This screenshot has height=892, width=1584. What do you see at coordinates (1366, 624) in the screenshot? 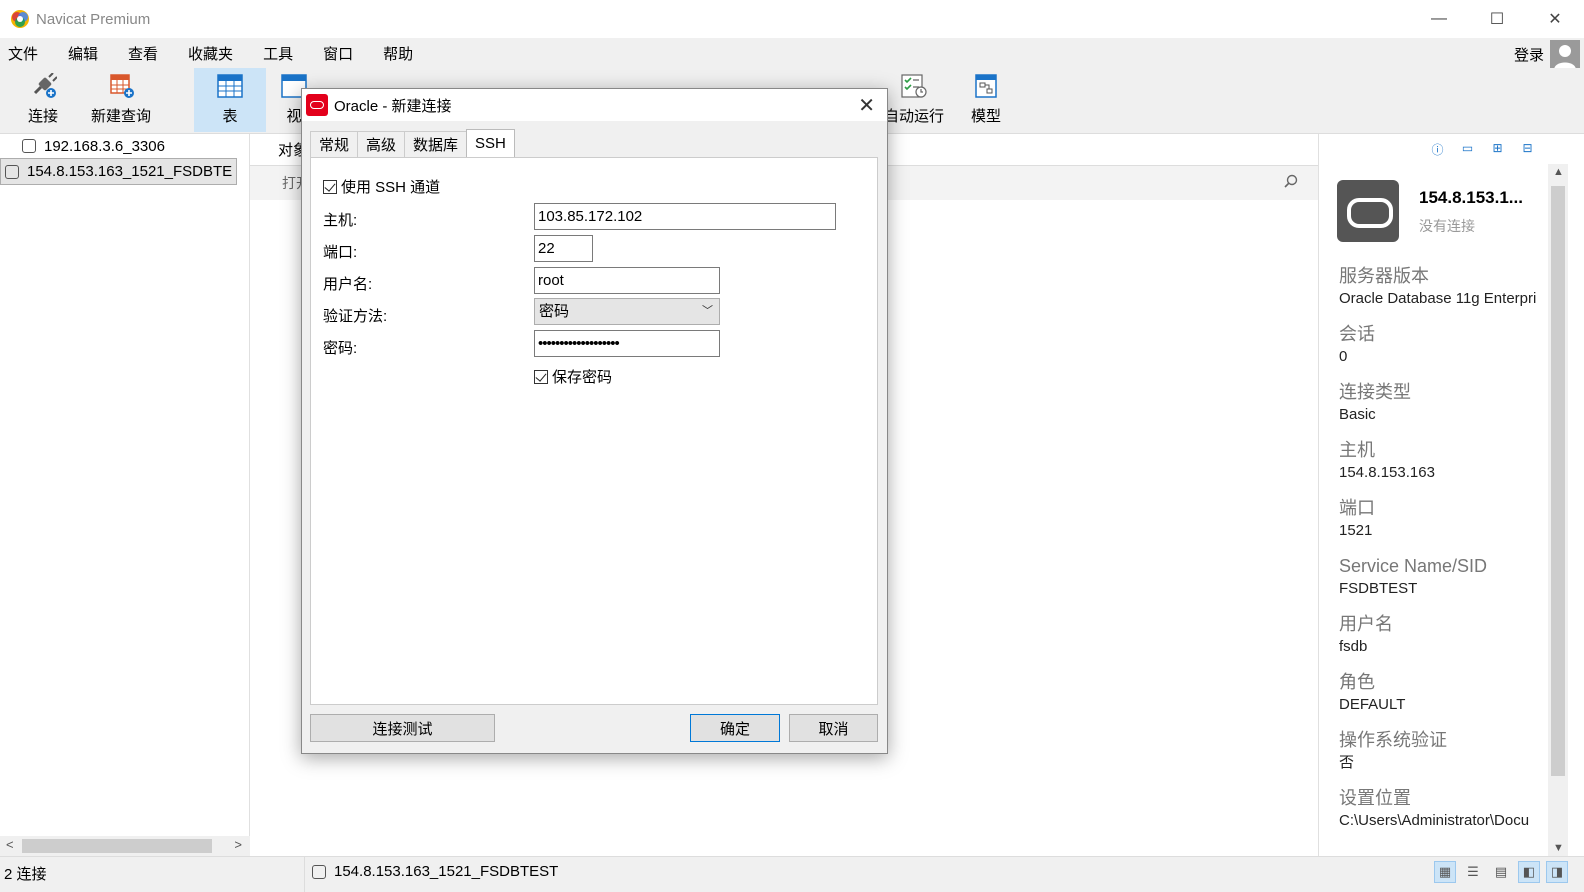
I see `field-label: 用户名` at bounding box center [1366, 624].